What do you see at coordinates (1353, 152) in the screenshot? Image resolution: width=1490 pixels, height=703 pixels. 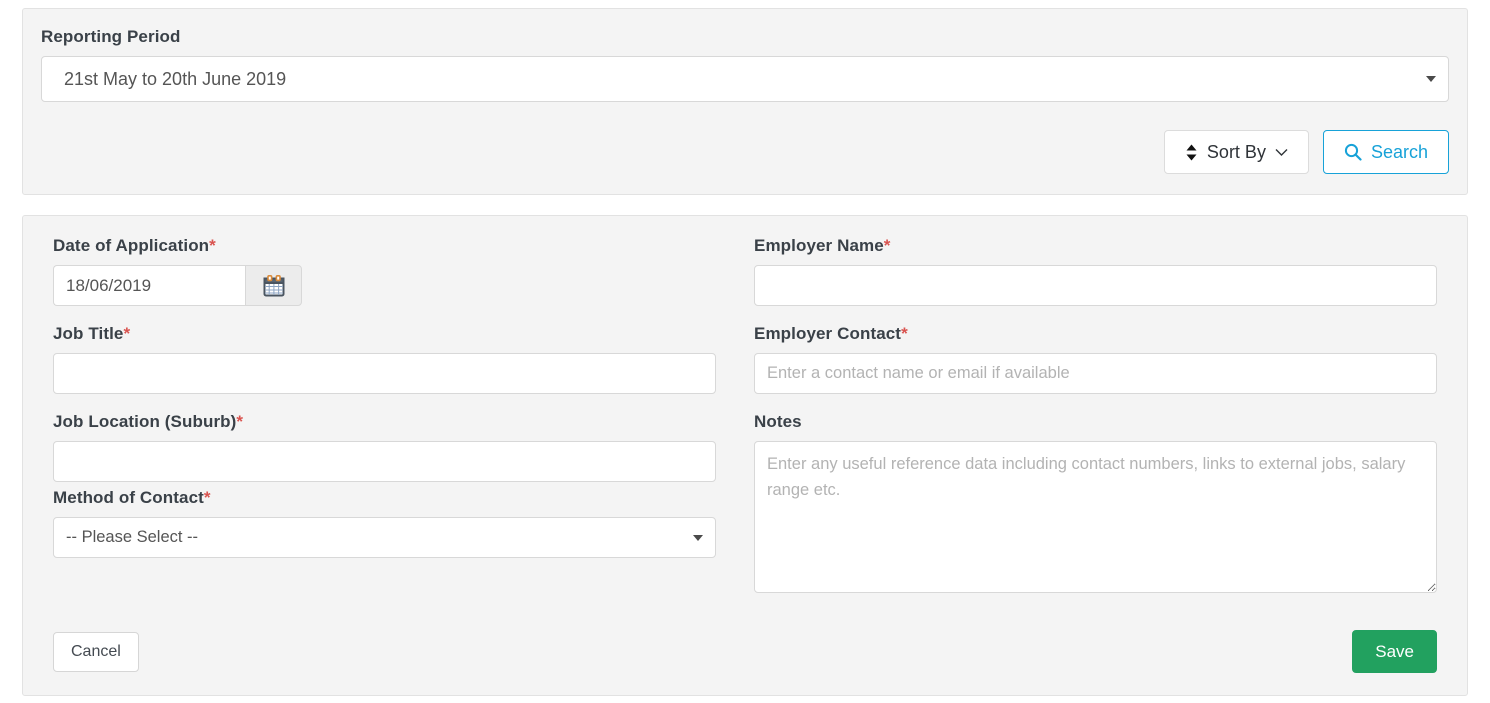 I see `search-icon` at bounding box center [1353, 152].